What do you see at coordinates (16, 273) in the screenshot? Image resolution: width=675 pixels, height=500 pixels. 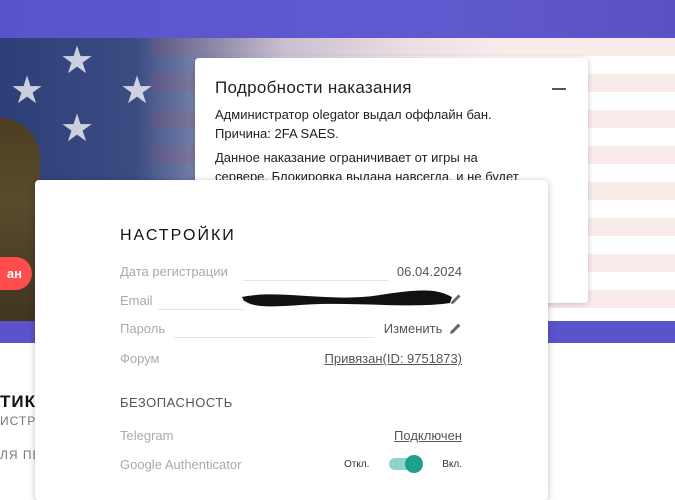 I see `ban-button: ан` at bounding box center [16, 273].